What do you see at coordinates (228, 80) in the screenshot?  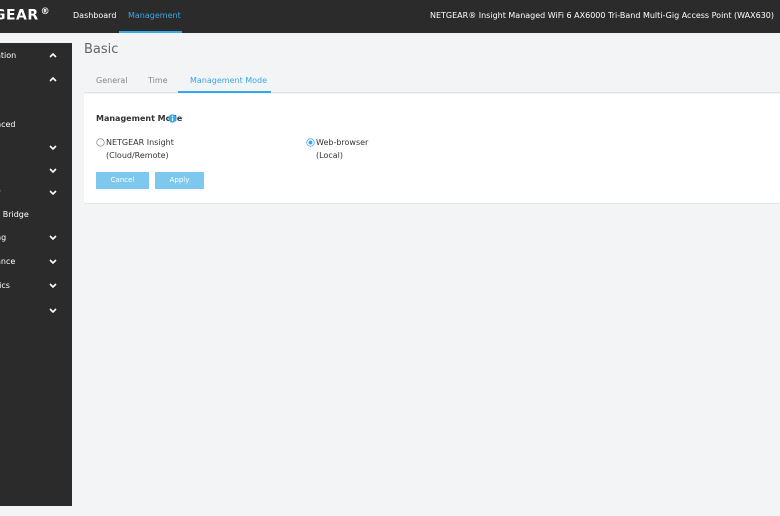 I see `tab-management-mode: Management Mode` at bounding box center [228, 80].